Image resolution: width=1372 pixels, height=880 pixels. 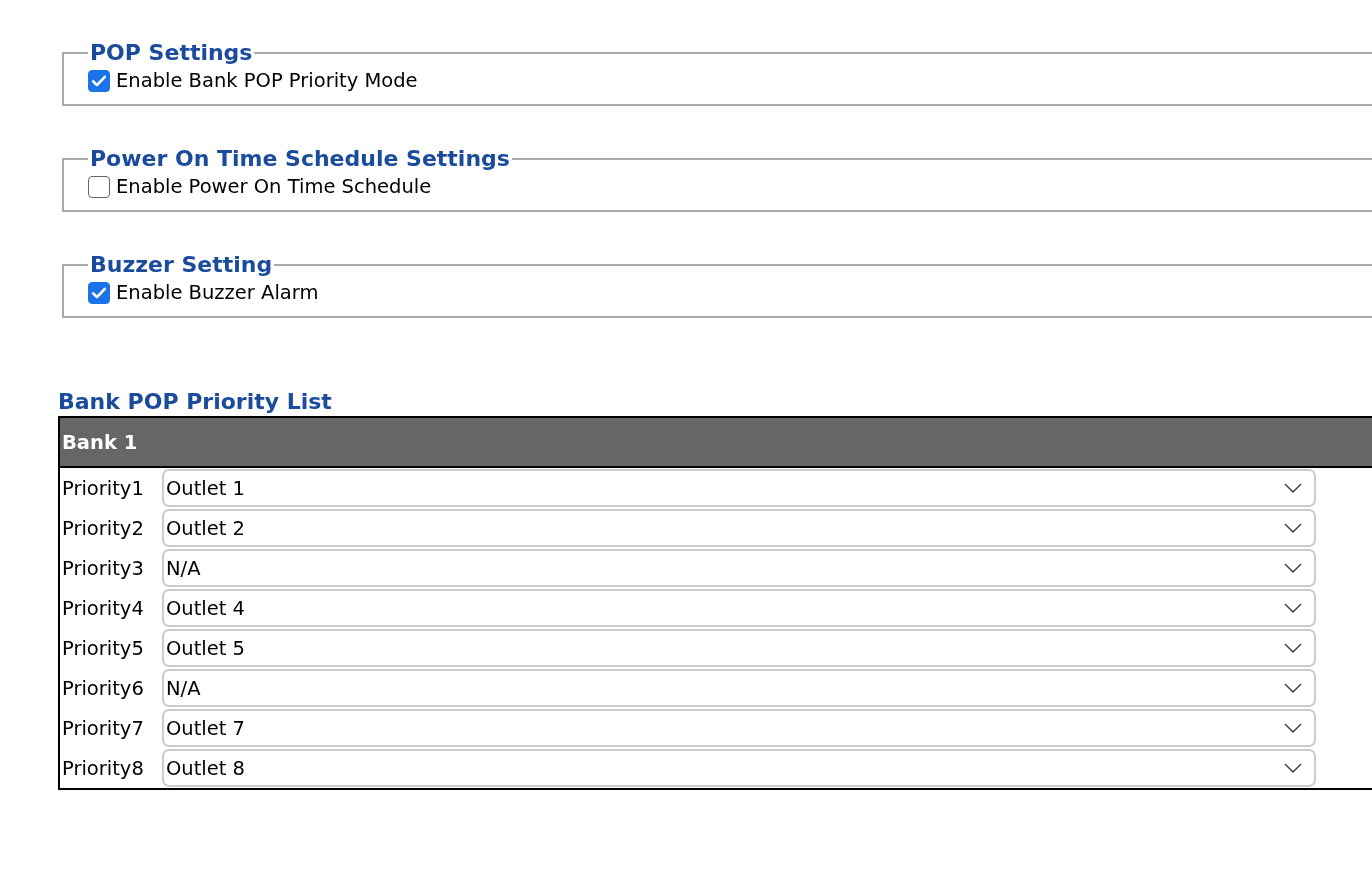 What do you see at coordinates (171, 52) in the screenshot?
I see `group-title: POP Settings` at bounding box center [171, 52].